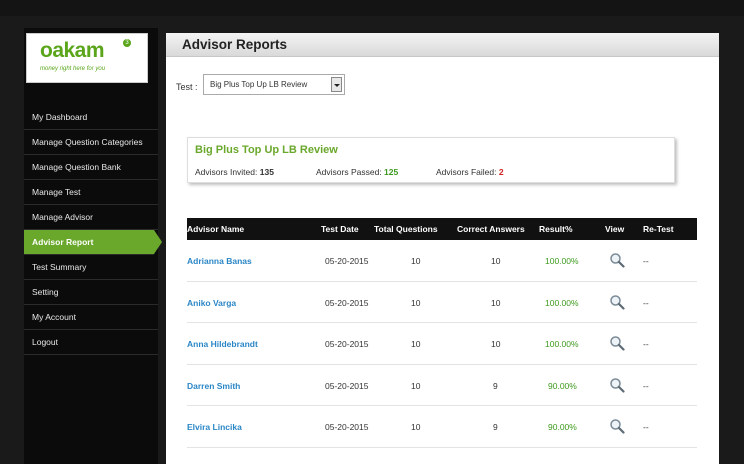 The width and height of the screenshot is (744, 464). What do you see at coordinates (266, 172) in the screenshot?
I see `advisors-invited-value: 135` at bounding box center [266, 172].